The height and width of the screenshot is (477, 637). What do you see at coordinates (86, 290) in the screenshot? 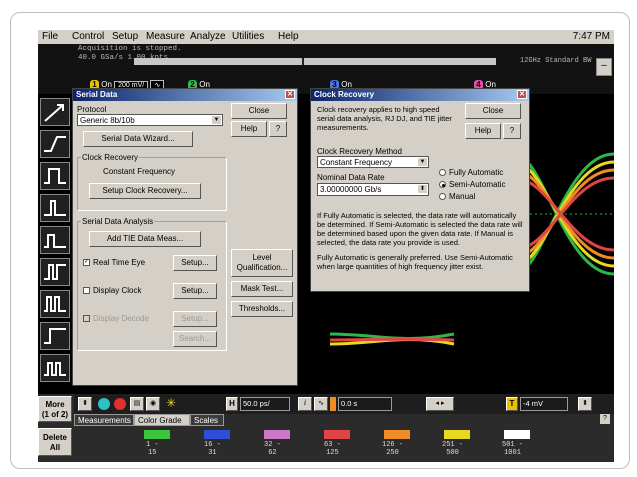
I see `display-clock-checkbox` at bounding box center [86, 290].